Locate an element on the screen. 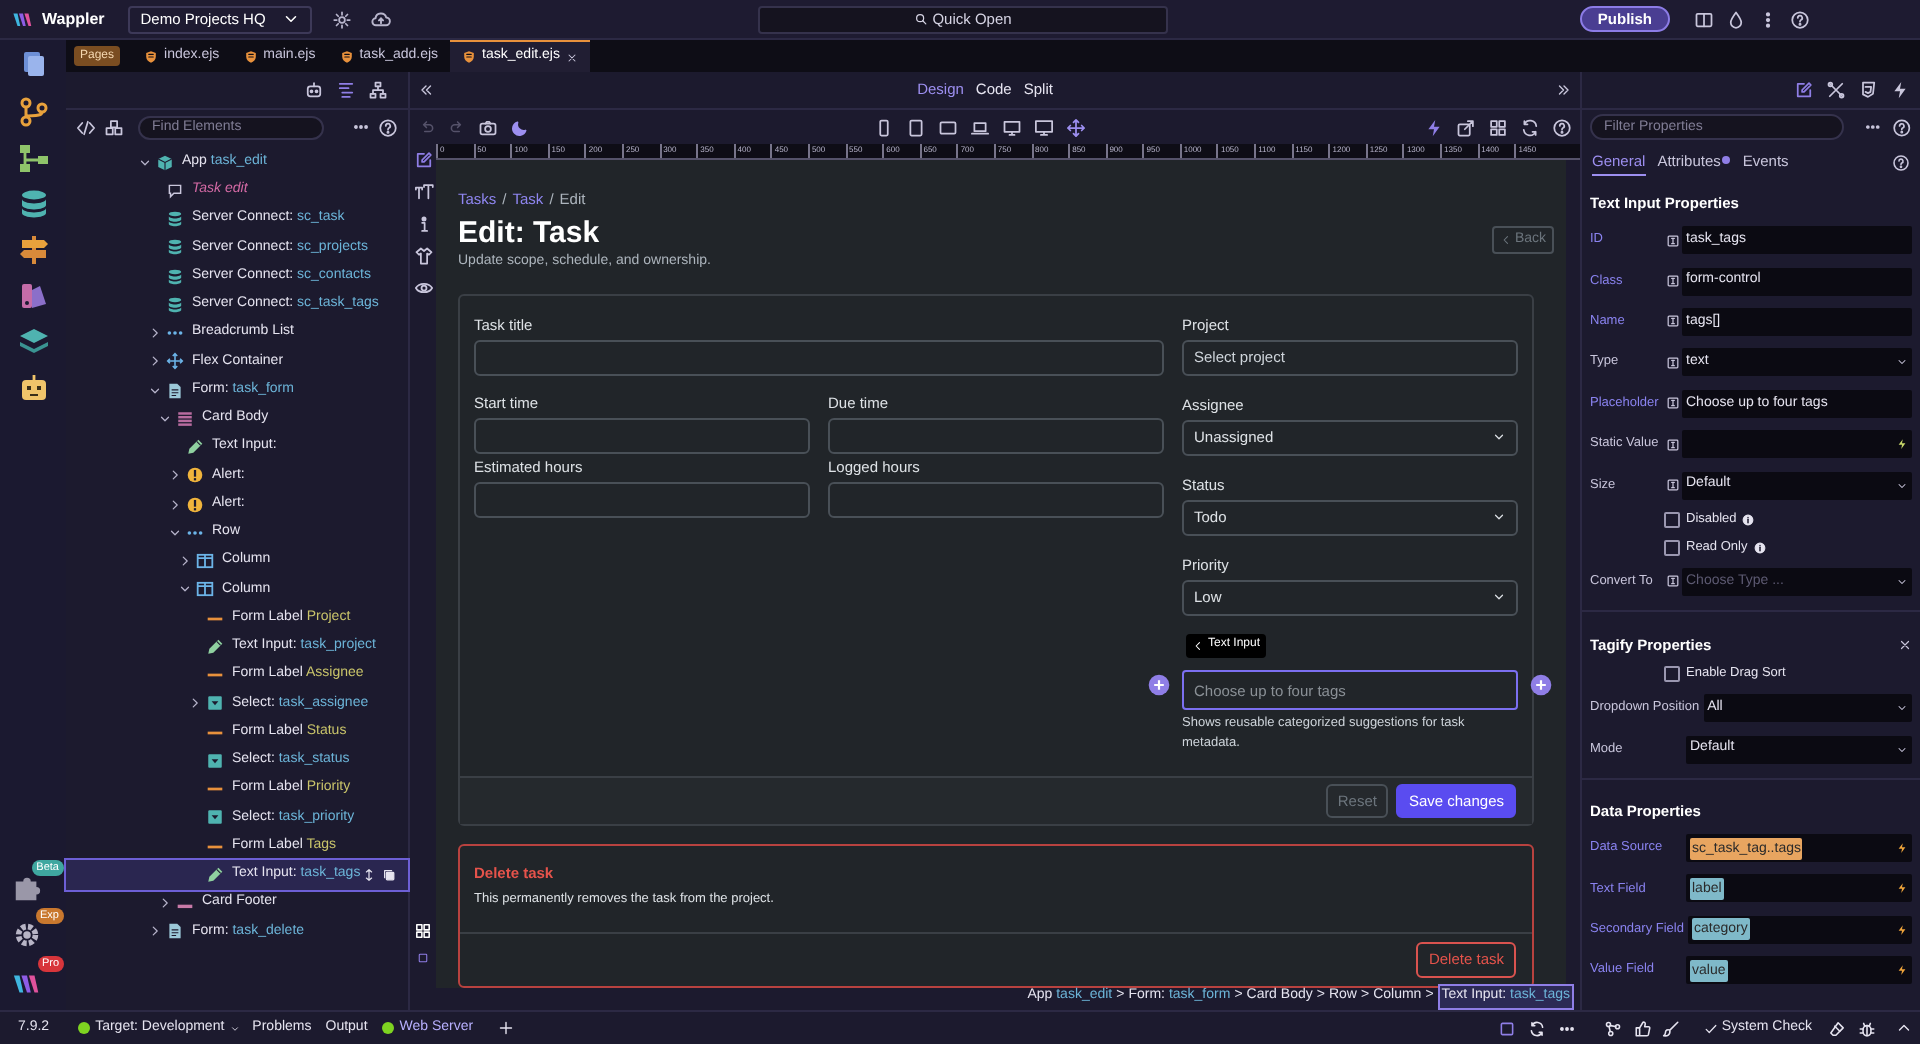 This screenshot has height=1044, width=1920. branch-icon is located at coordinates (33, 112).